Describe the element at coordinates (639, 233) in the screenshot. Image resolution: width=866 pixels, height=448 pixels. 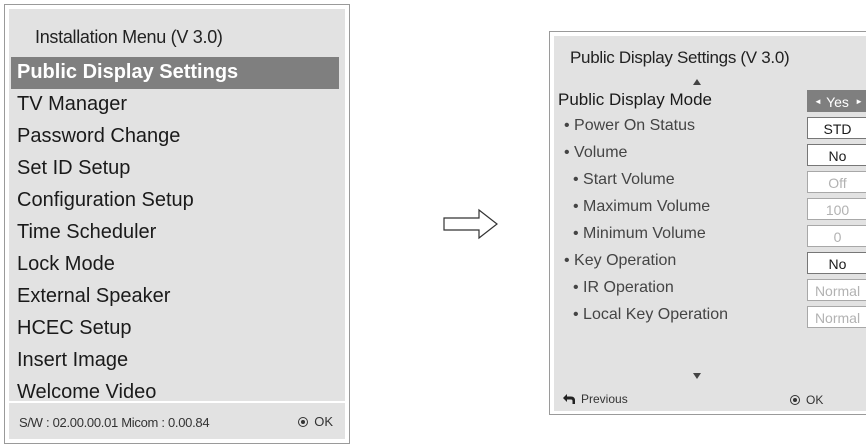
I see `setting-label: • Minimum Volume` at that location.